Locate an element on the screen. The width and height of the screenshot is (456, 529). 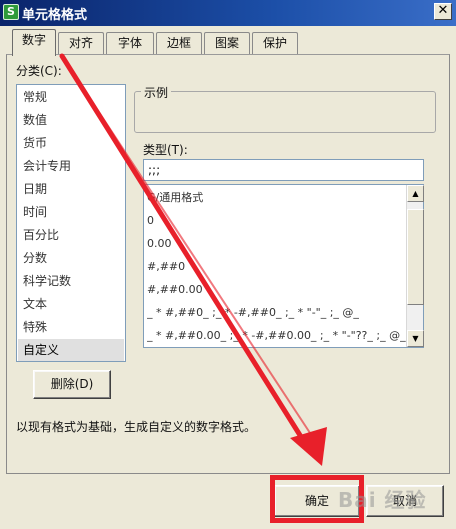
category-item-number: 数值 is located at coordinates (71, 120).